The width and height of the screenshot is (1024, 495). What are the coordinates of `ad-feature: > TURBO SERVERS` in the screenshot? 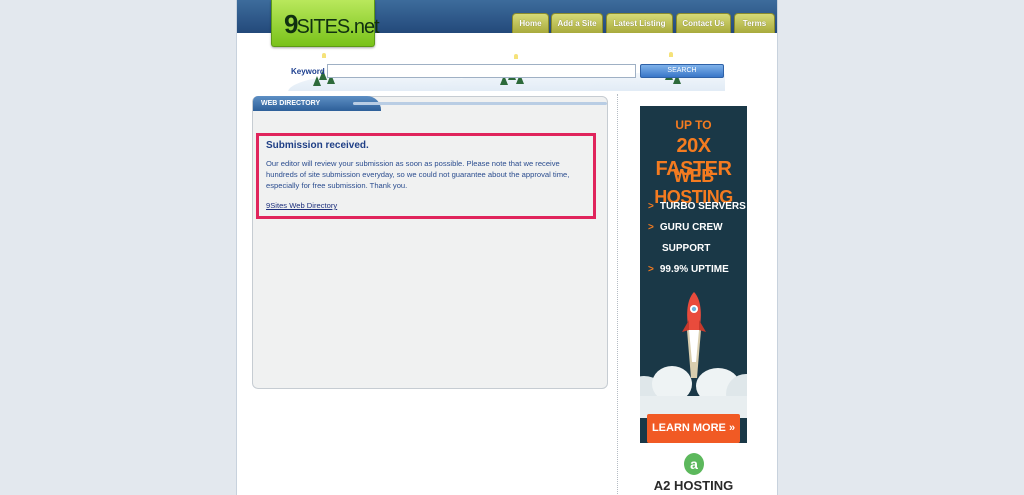 It's located at (697, 206).